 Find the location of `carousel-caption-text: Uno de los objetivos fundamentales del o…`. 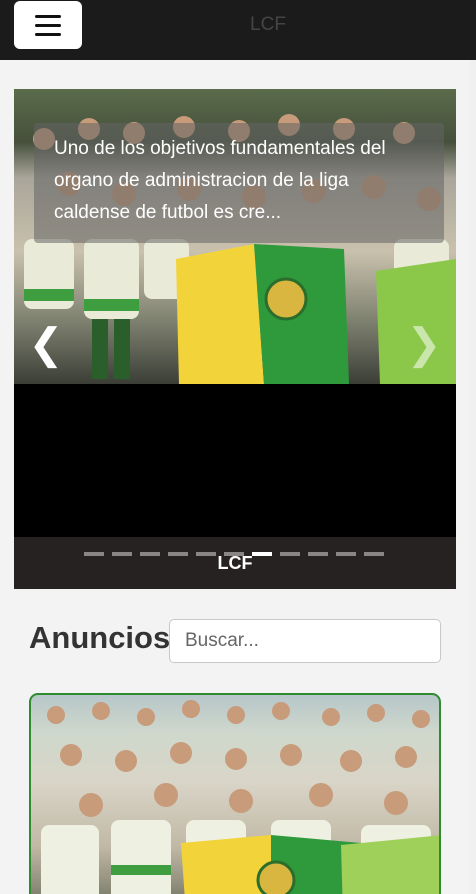

carousel-caption-text: Uno de los objetivos fundamentales del o… is located at coordinates (220, 180).